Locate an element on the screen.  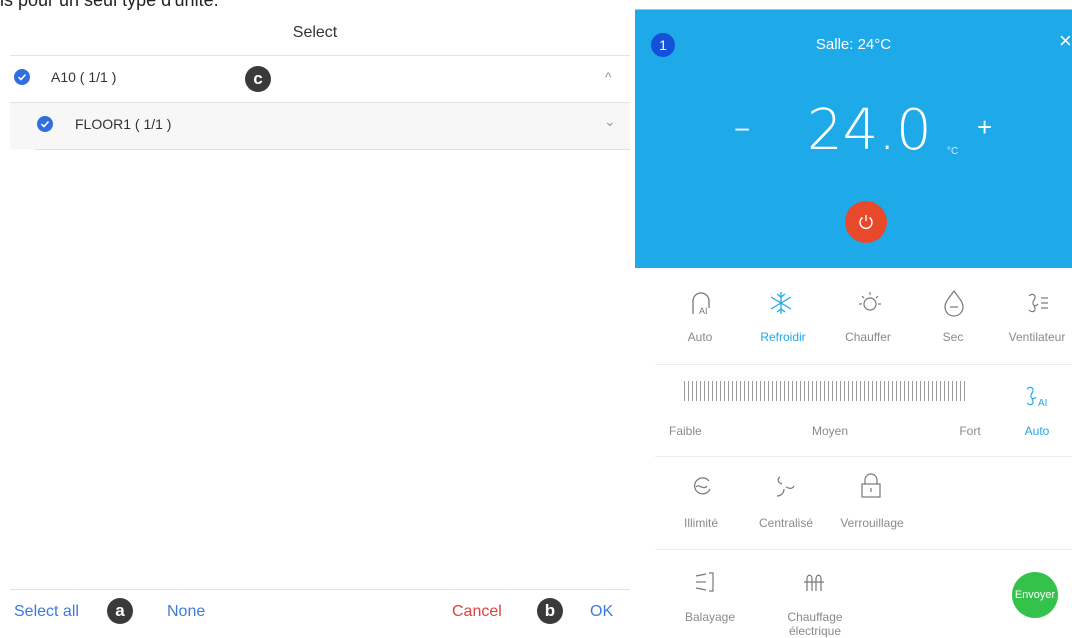
chevron-down-icon: ⌄ is located at coordinates (610, 121).